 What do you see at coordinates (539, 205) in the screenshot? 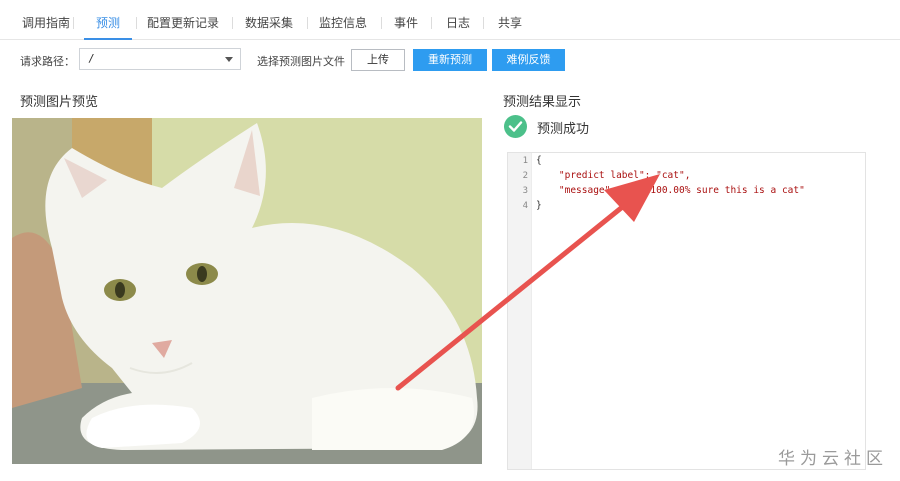
I see `code-line: }` at bounding box center [539, 205].